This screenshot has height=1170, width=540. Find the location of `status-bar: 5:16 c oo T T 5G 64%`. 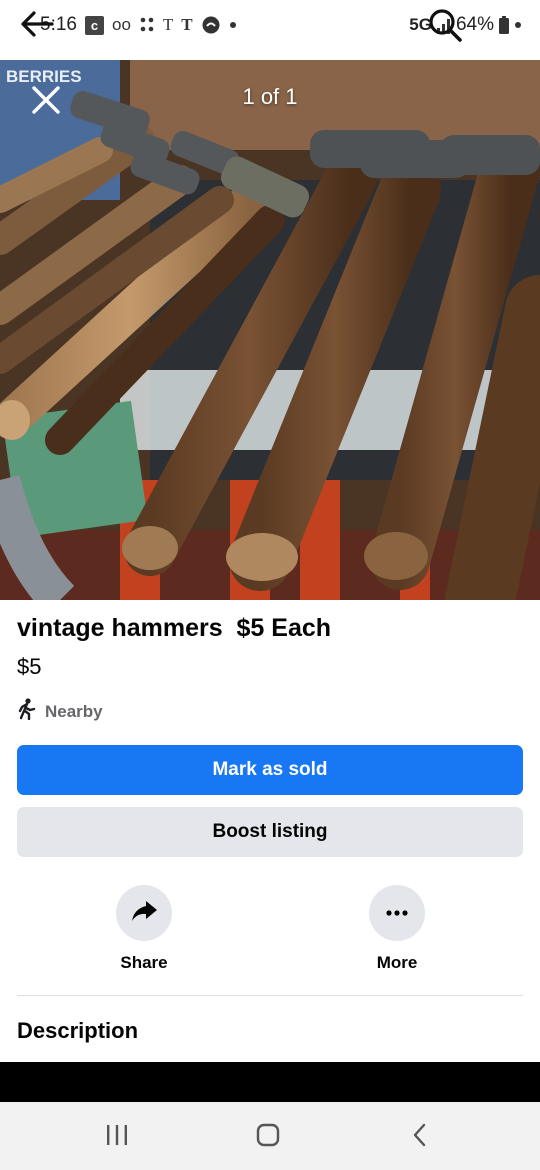

status-bar: 5:16 c oo T T 5G 64% is located at coordinates (270, 25).